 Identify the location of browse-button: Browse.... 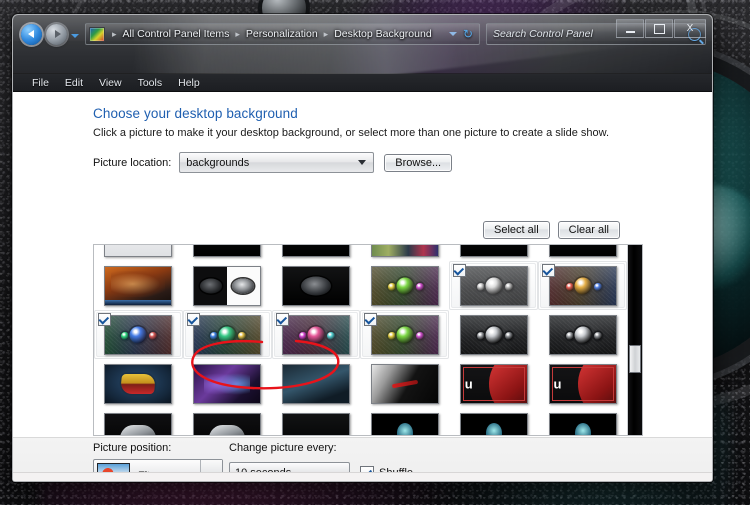
(418, 162).